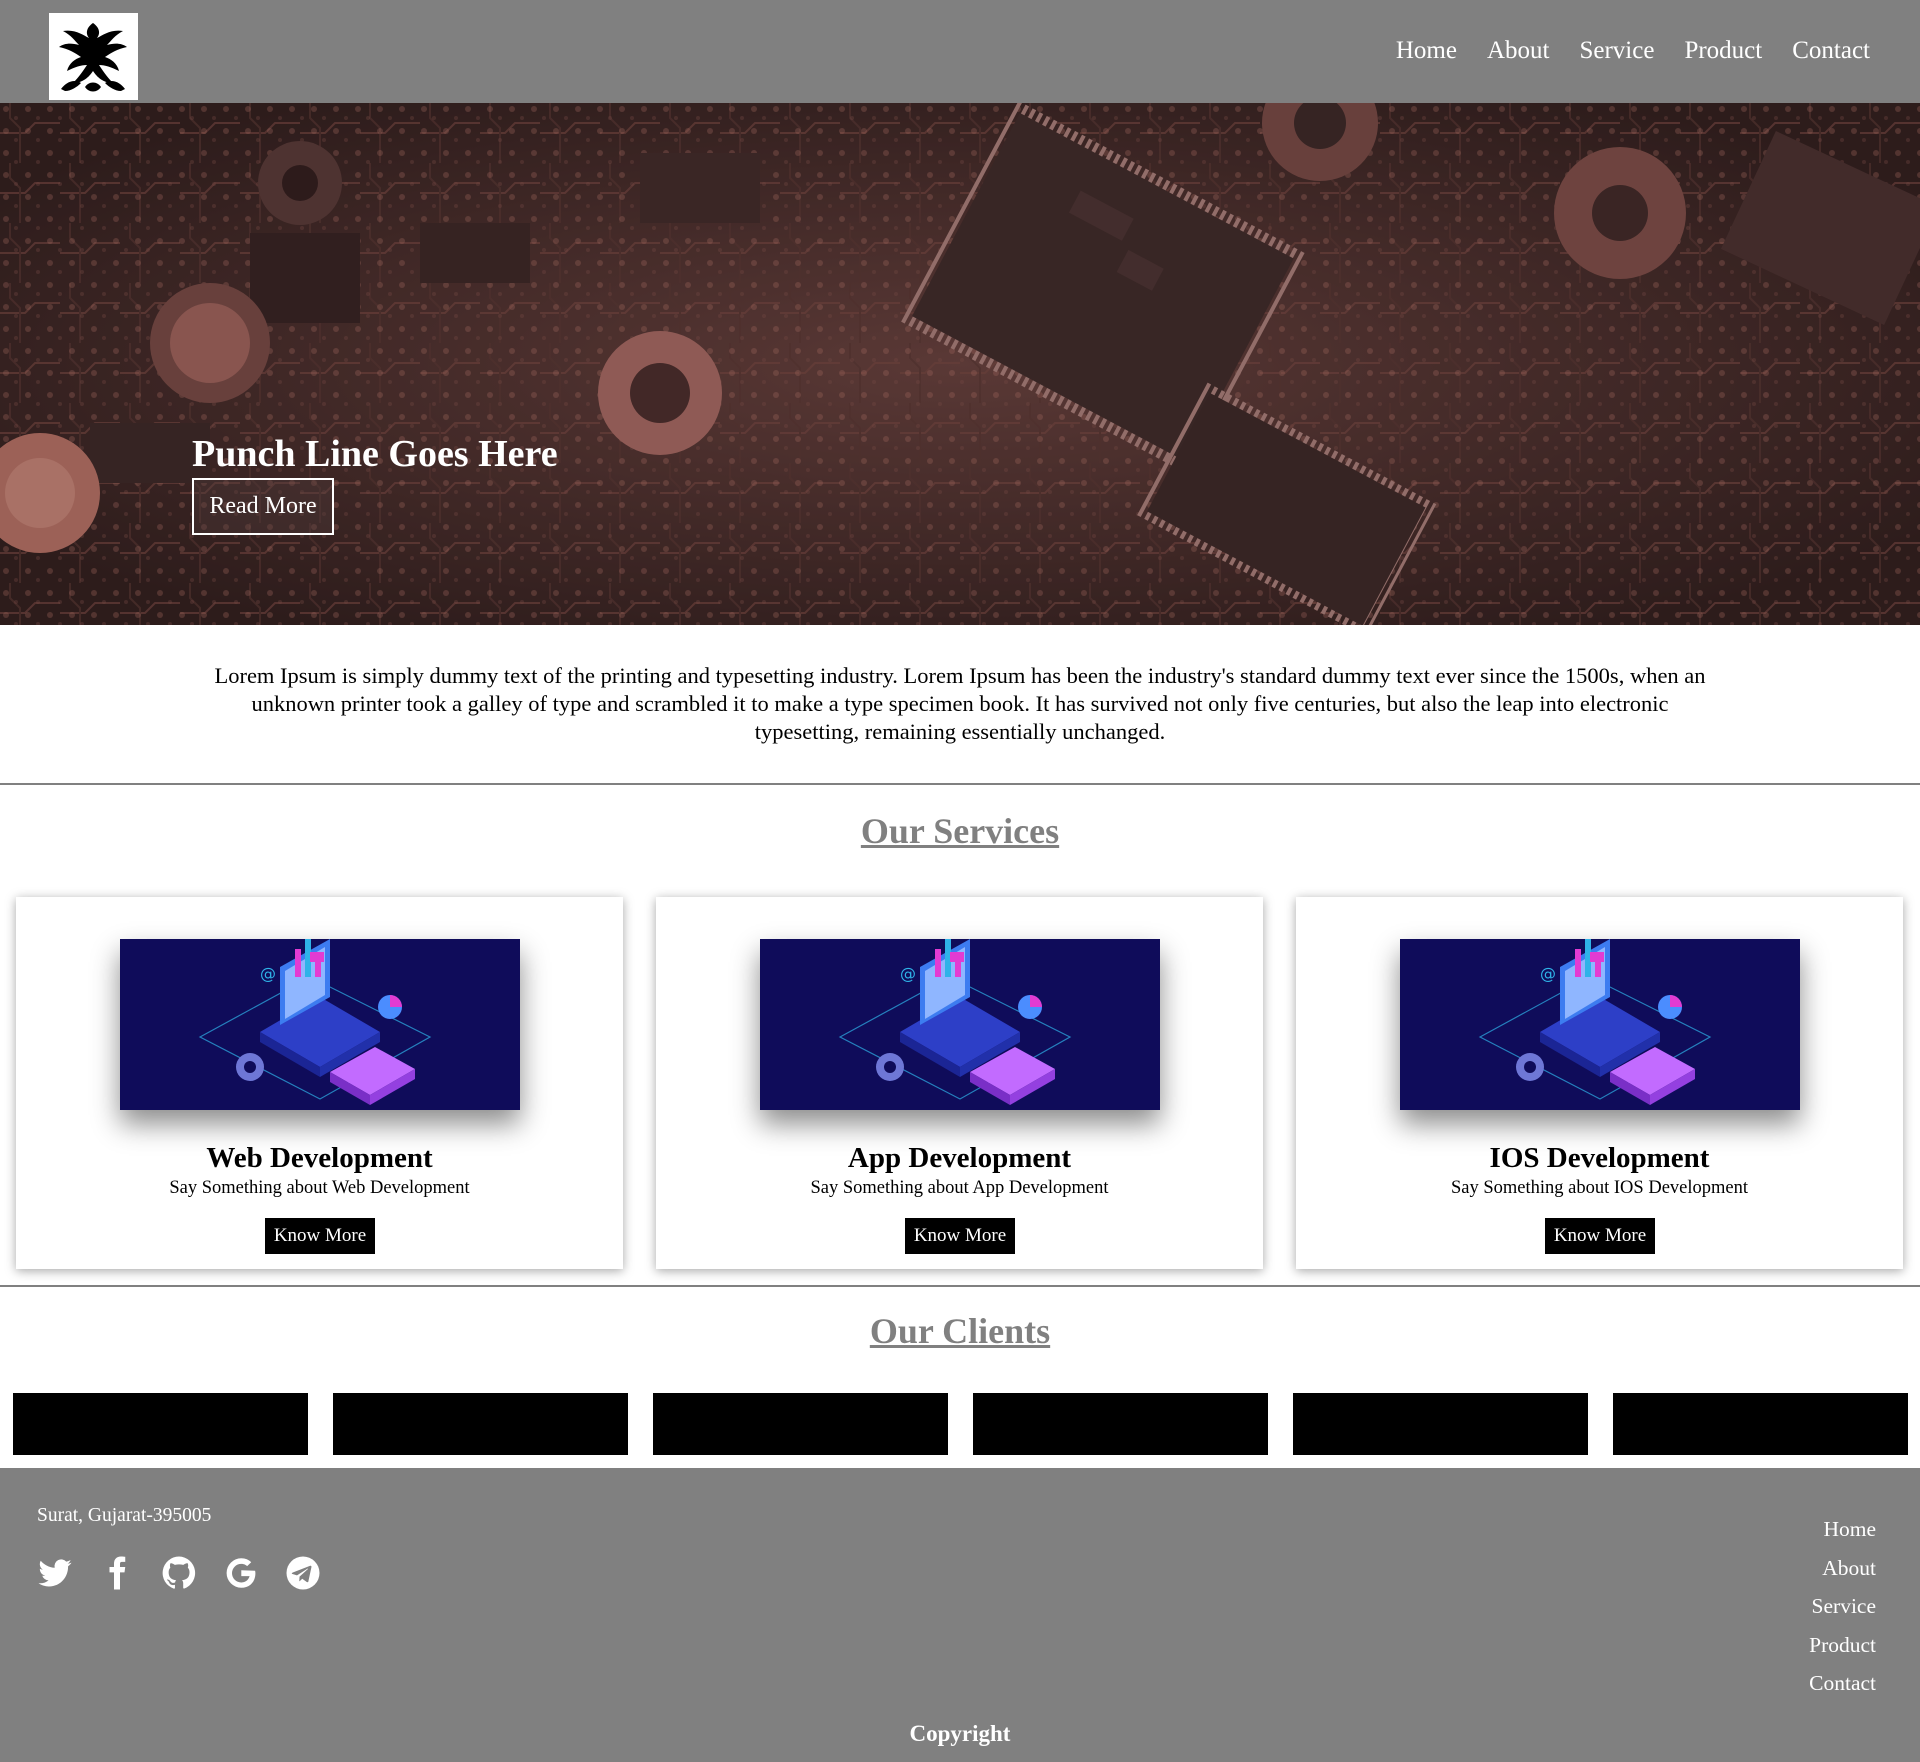  Describe the element at coordinates (124, 1515) in the screenshot. I see `address-text: Surat, Gujarat-395005` at that location.